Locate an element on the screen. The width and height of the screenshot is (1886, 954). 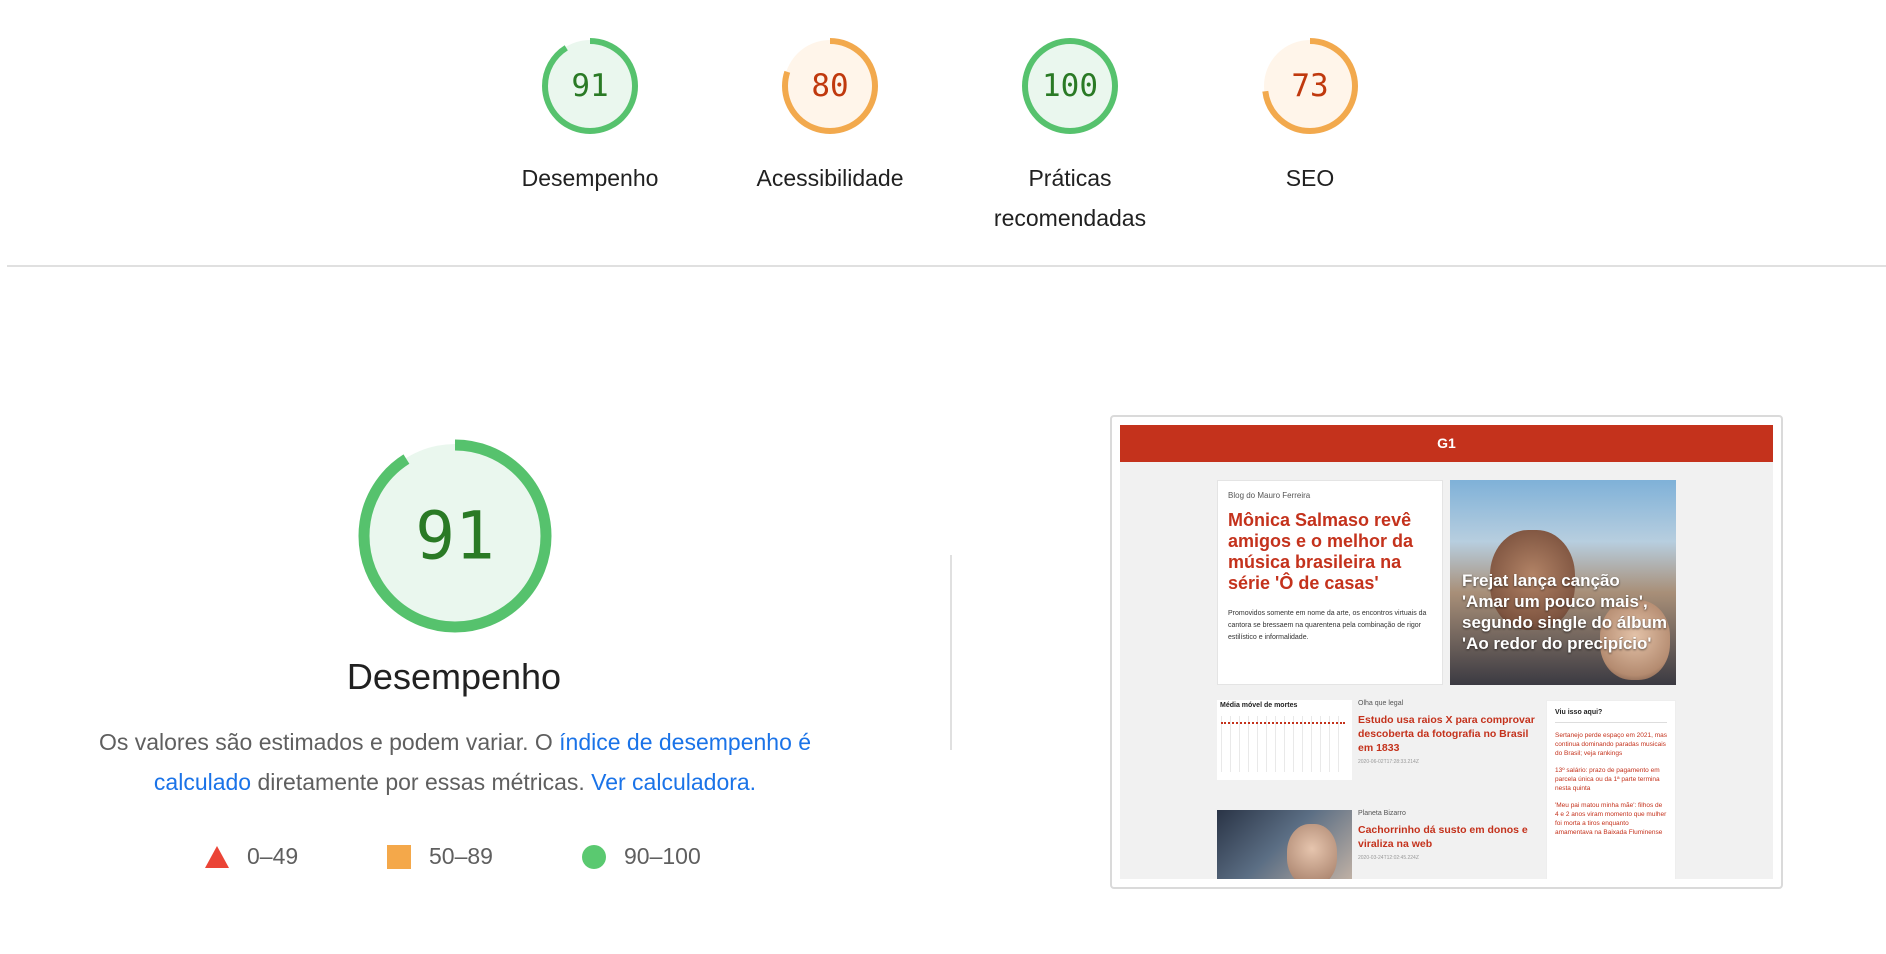
gauge-label: SEO is located at coordinates (1310, 178).